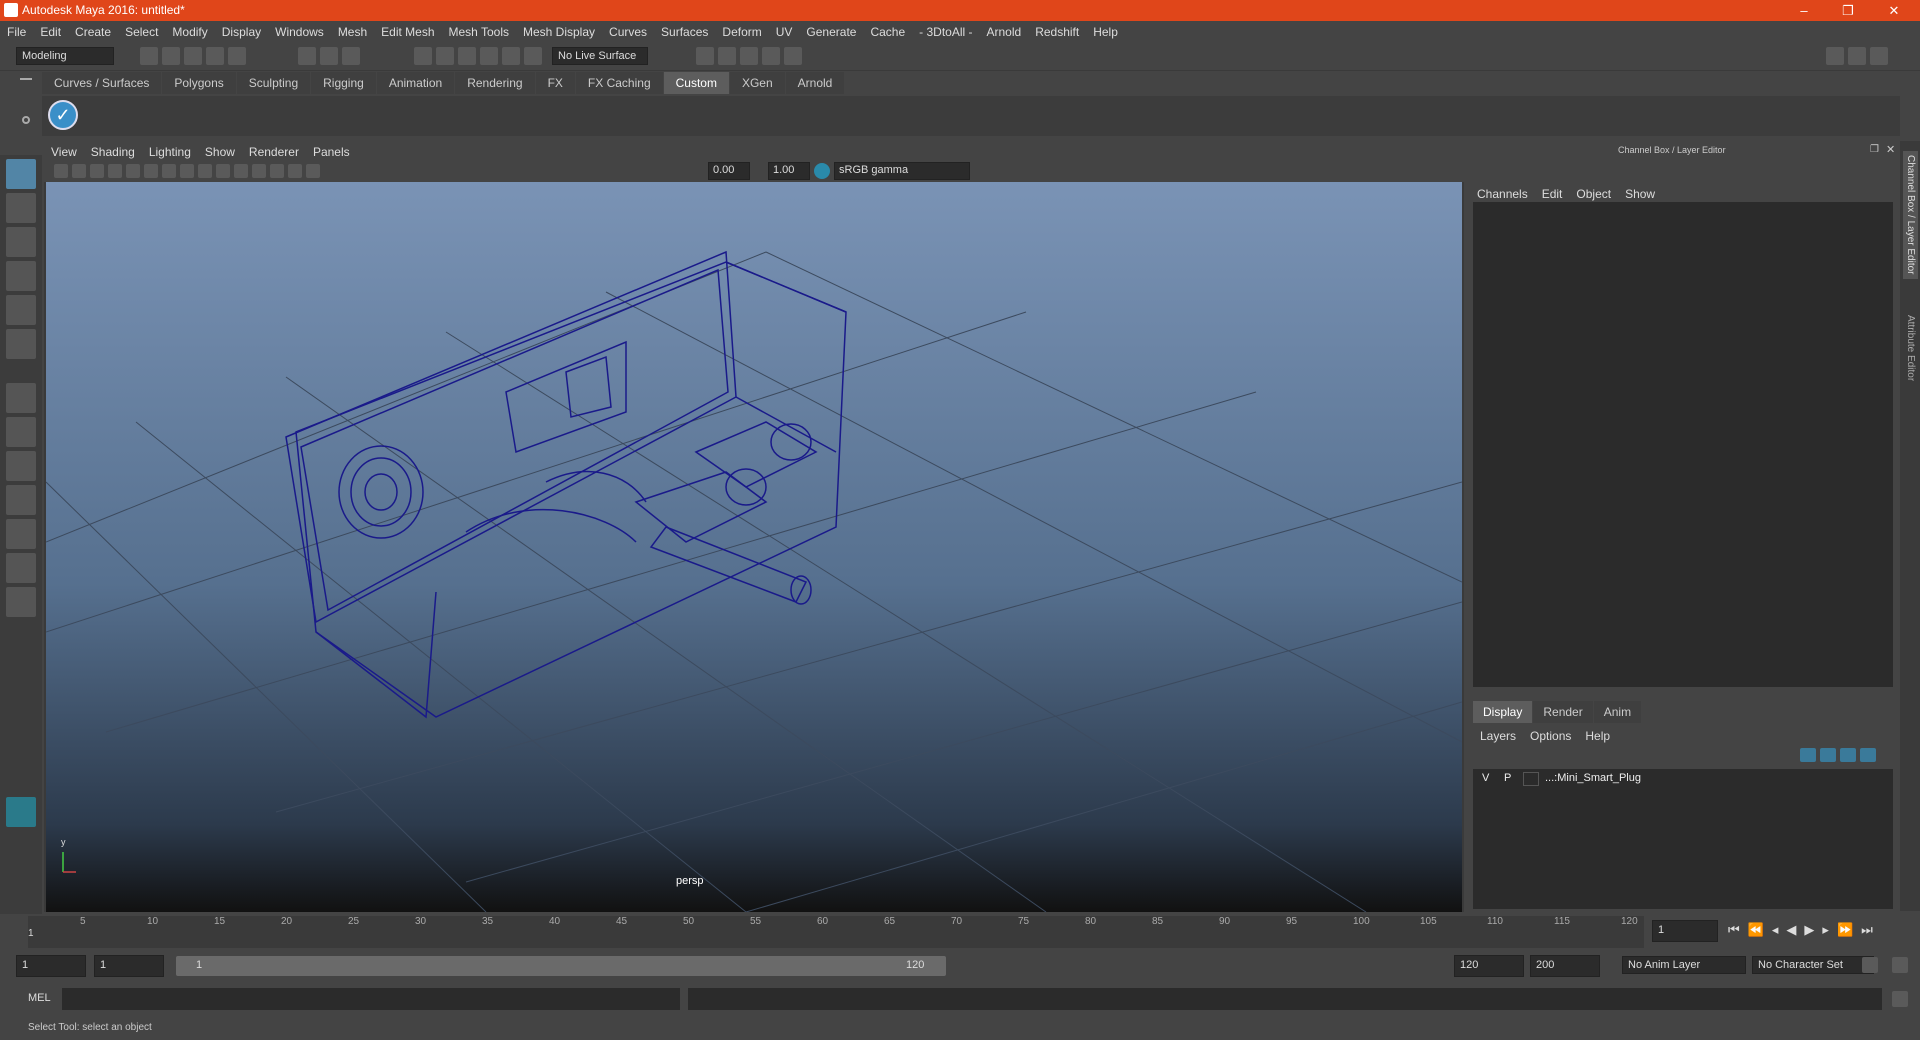  I want to click on animation-end-field: 200, so click(1565, 966).